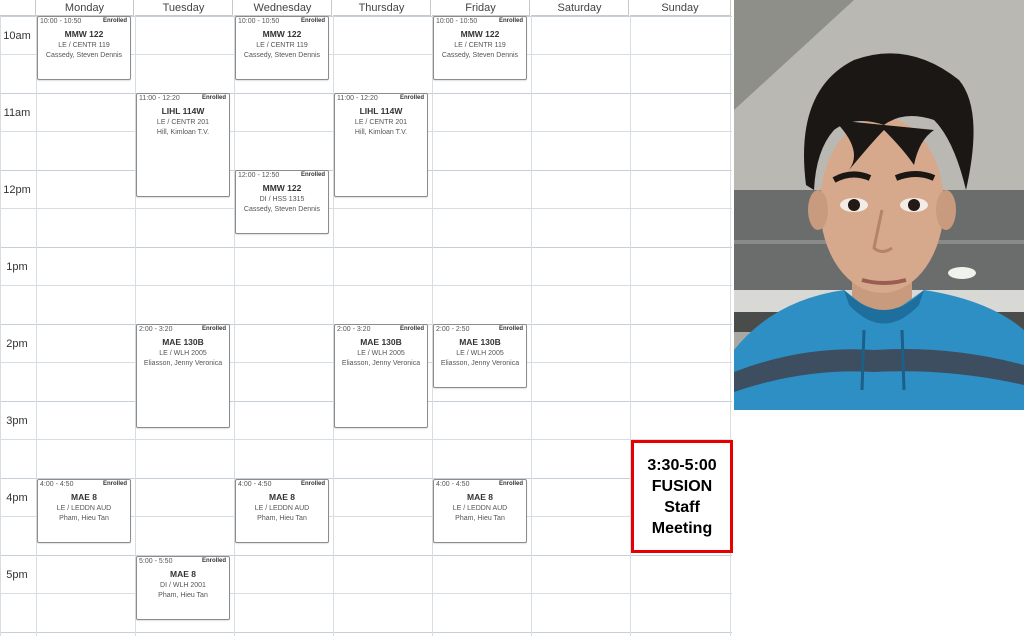  Describe the element at coordinates (283, 8) in the screenshot. I see `day-header-wednesday: Wednesday` at that location.